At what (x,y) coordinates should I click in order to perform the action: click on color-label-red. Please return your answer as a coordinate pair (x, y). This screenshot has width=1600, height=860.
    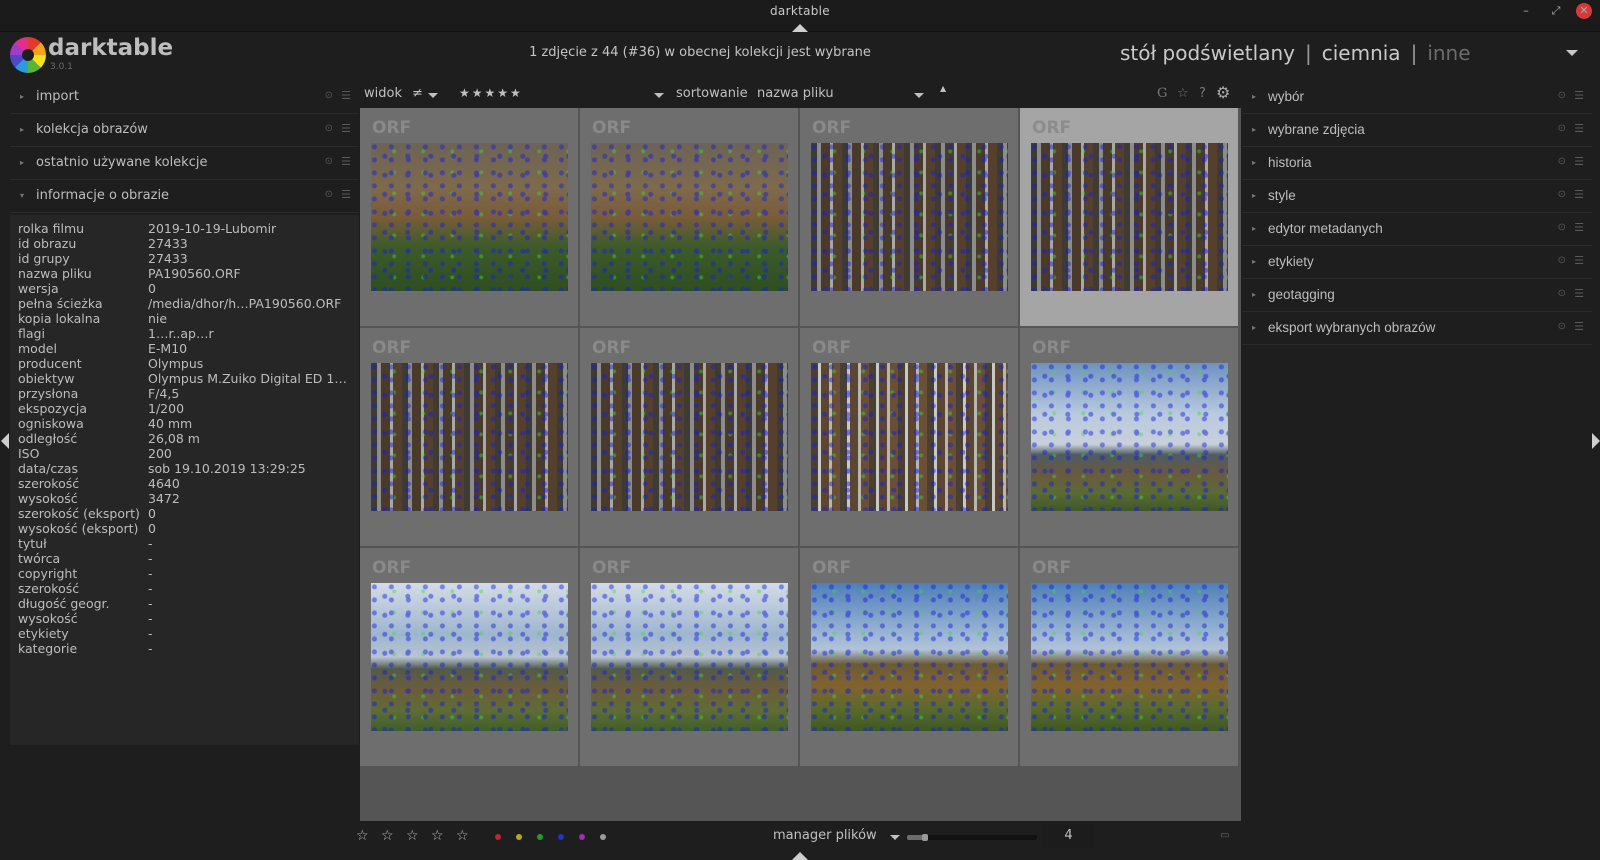
    Looking at the image, I should click on (498, 837).